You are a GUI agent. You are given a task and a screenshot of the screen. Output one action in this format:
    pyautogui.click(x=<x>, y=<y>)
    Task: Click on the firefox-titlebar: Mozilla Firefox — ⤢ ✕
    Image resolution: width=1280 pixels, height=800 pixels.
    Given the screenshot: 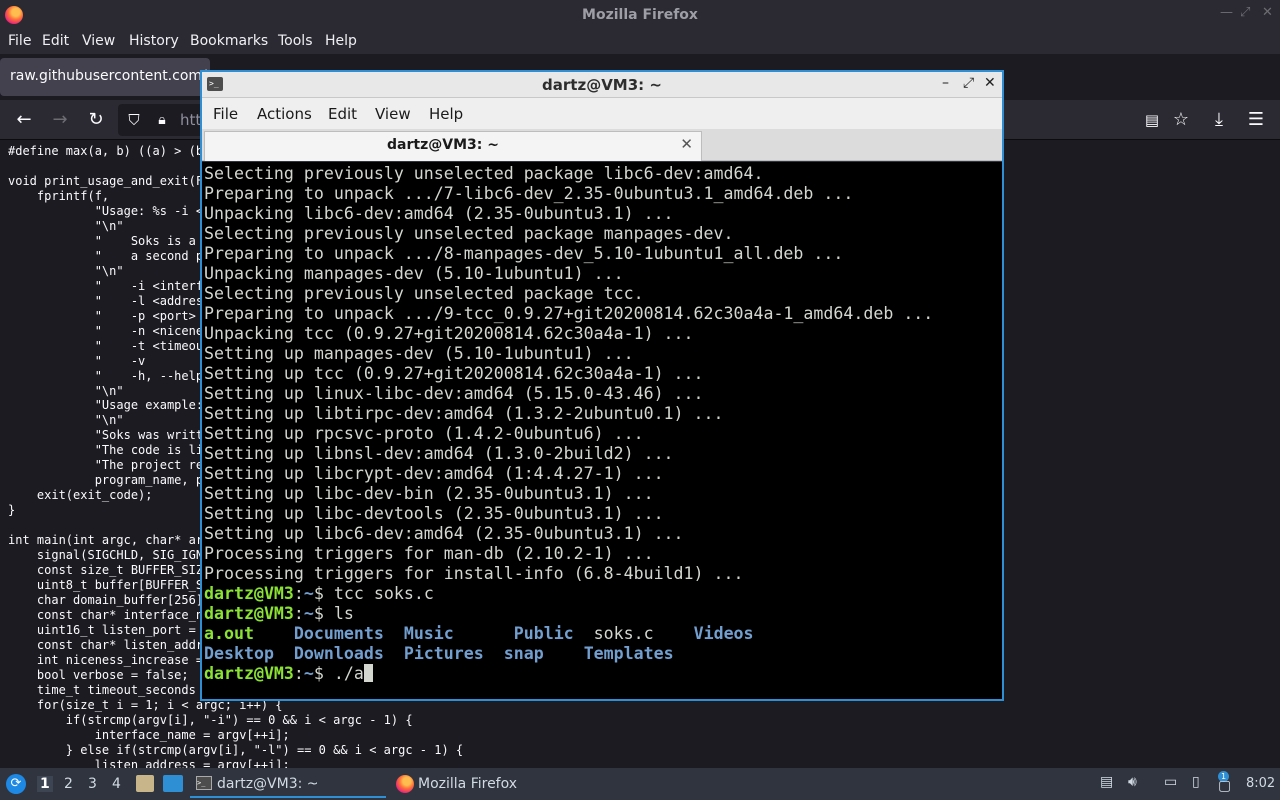 What is the action you would take?
    pyautogui.click(x=640, y=15)
    